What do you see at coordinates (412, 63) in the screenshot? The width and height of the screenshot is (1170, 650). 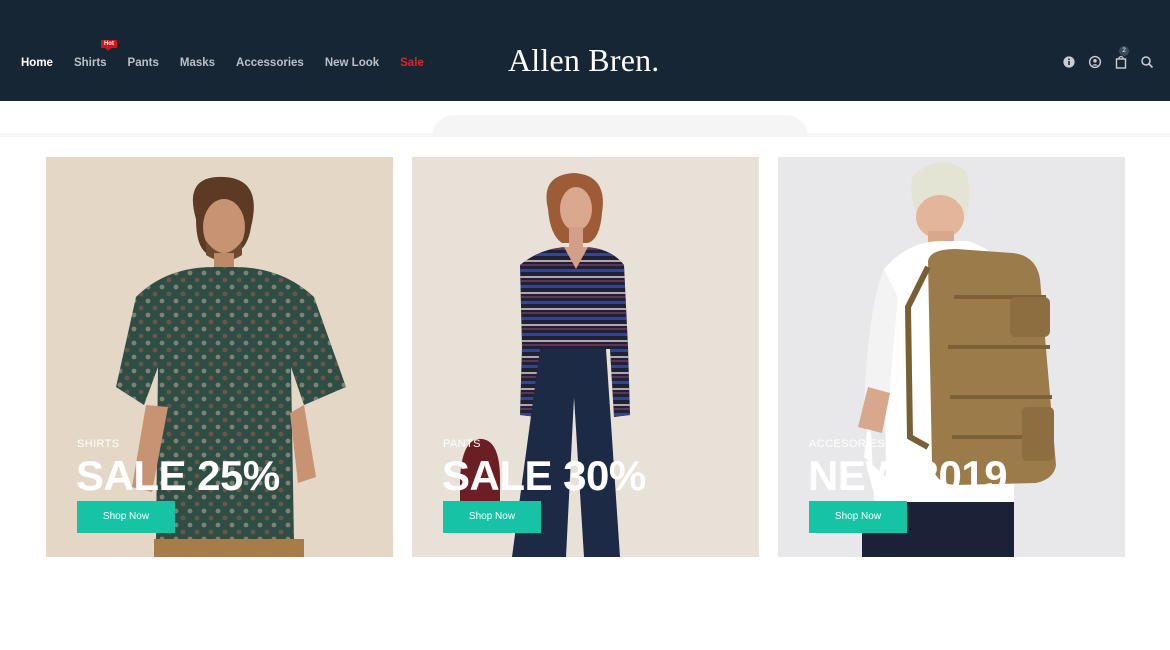 I see `nav-sale: Sale` at bounding box center [412, 63].